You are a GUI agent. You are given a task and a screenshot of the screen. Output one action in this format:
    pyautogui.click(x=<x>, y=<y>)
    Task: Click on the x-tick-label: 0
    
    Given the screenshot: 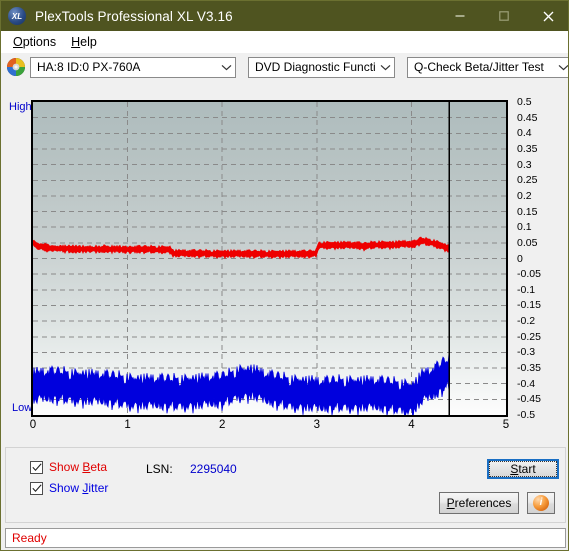 What is the action you would take?
    pyautogui.click(x=33, y=425)
    